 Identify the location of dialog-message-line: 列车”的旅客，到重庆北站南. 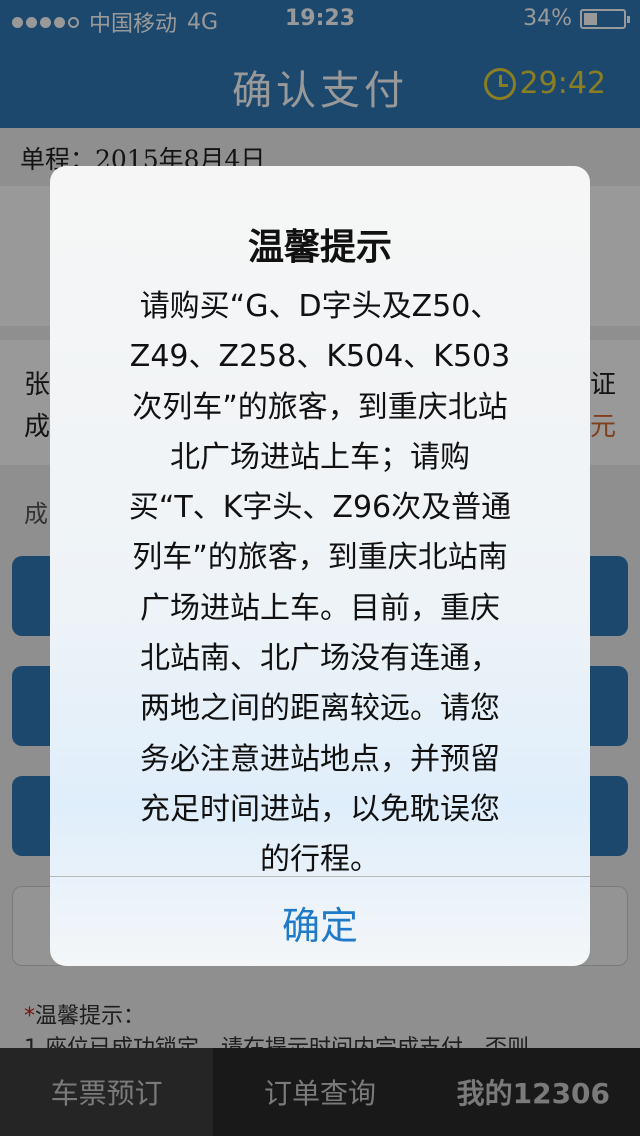
(320, 558).